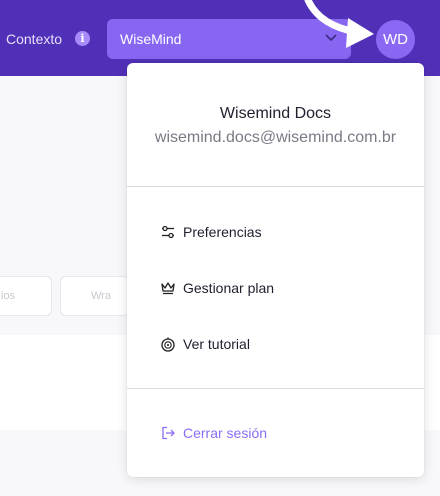  I want to click on background-chip: Wra, so click(95, 296).